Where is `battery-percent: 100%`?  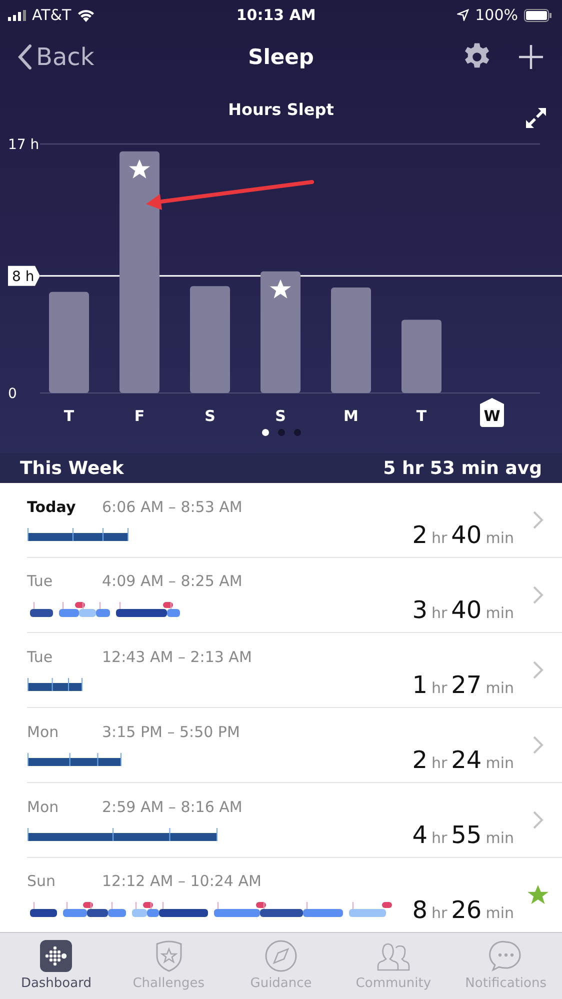 battery-percent: 100% is located at coordinates (496, 15).